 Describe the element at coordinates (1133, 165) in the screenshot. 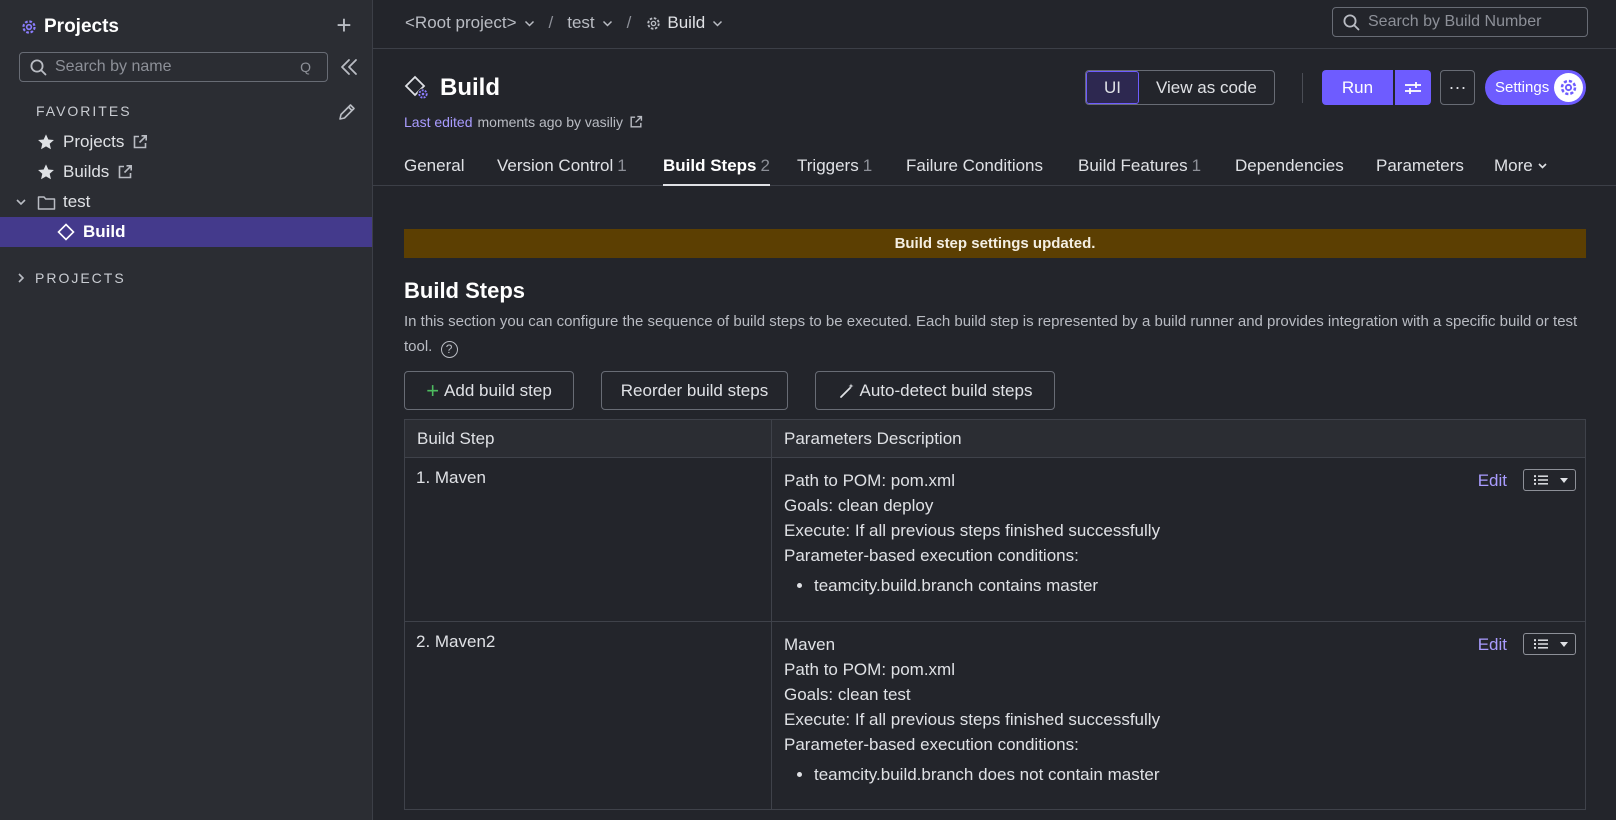

I see `tab-build-features-label: Build Features` at that location.